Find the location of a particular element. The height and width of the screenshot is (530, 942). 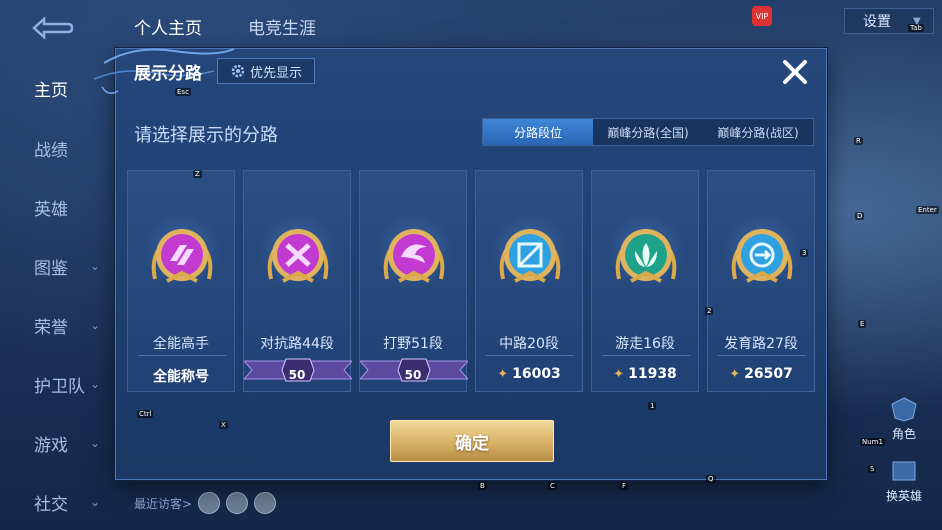

nav-item-label: 游戏 is located at coordinates (51, 445).